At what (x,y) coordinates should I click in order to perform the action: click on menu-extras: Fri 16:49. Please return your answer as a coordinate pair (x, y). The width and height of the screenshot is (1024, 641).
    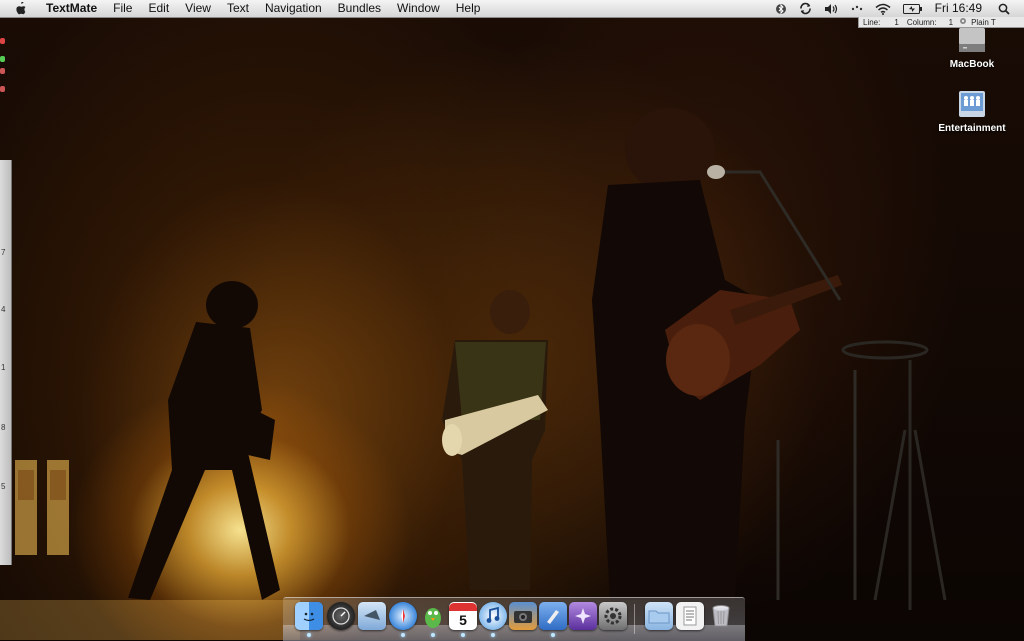
    Looking at the image, I should click on (896, 8).